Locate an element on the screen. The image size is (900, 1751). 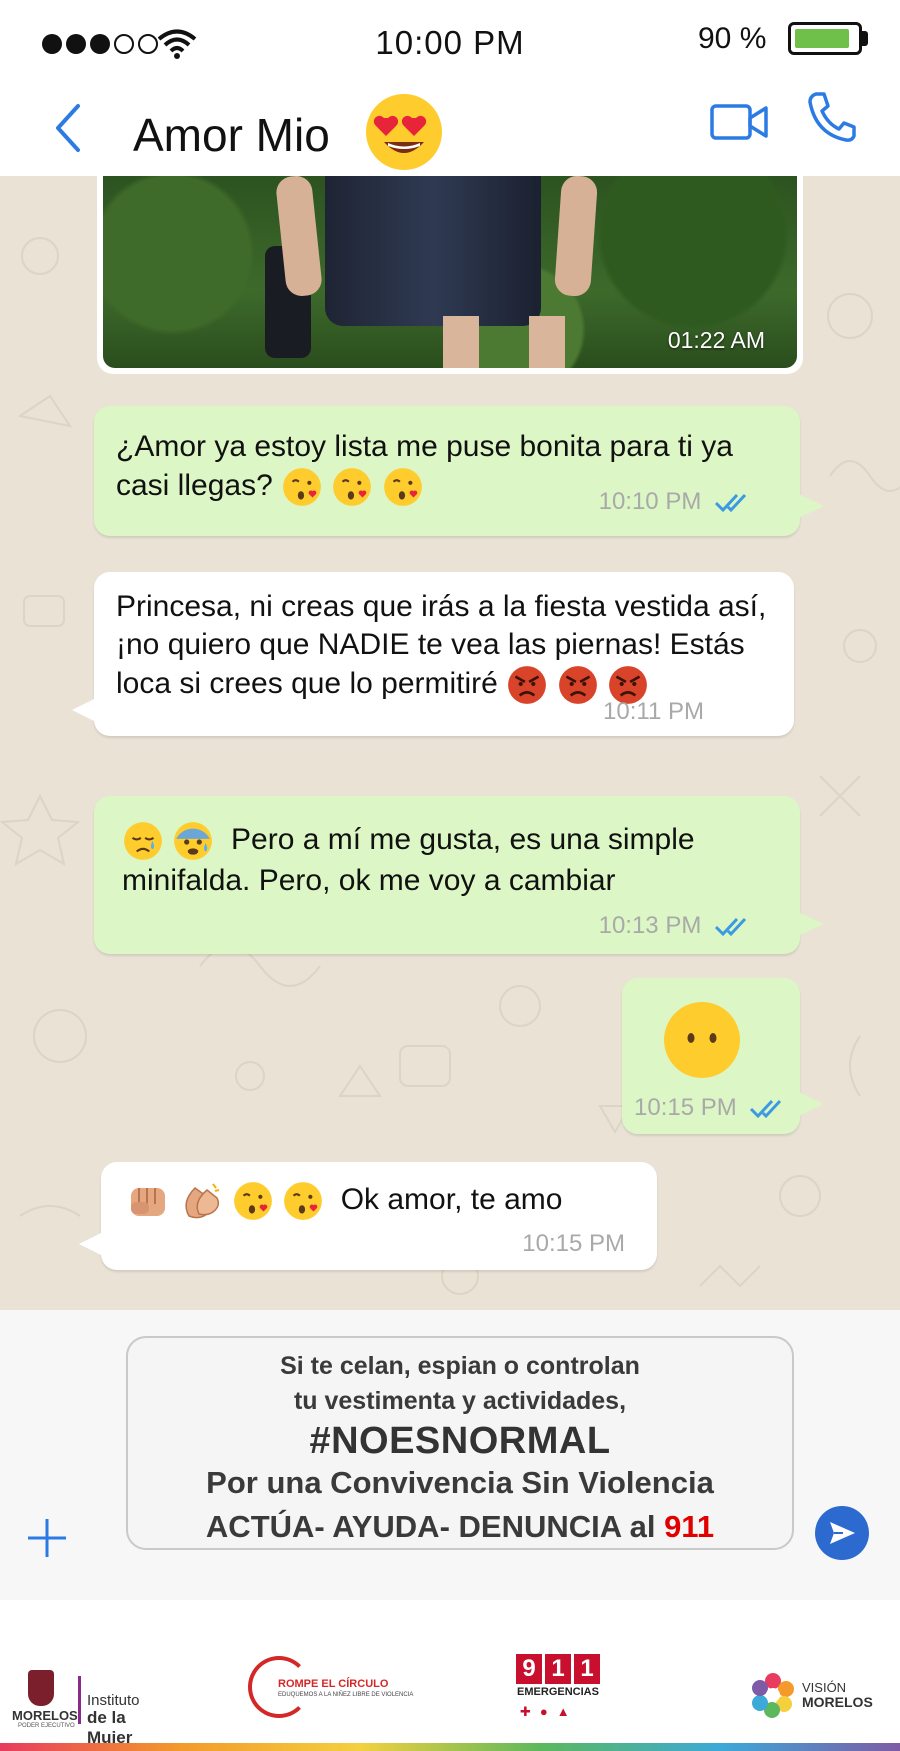
campaign-cta-text: ACTÚA- AYUDA- DENUNCIA al is located at coordinates (430, 1526).